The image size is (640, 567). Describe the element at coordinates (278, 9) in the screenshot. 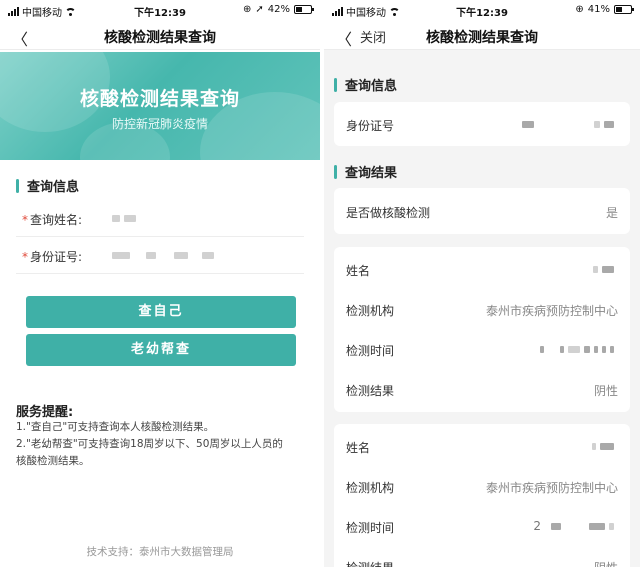

I see `battery-percent: 42%` at that location.